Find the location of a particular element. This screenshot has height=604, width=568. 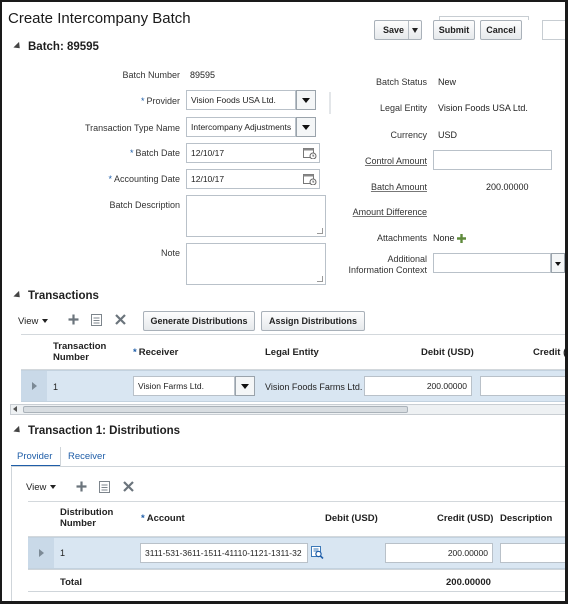

receiver-field: Vision Farms Ltd. is located at coordinates (184, 386).